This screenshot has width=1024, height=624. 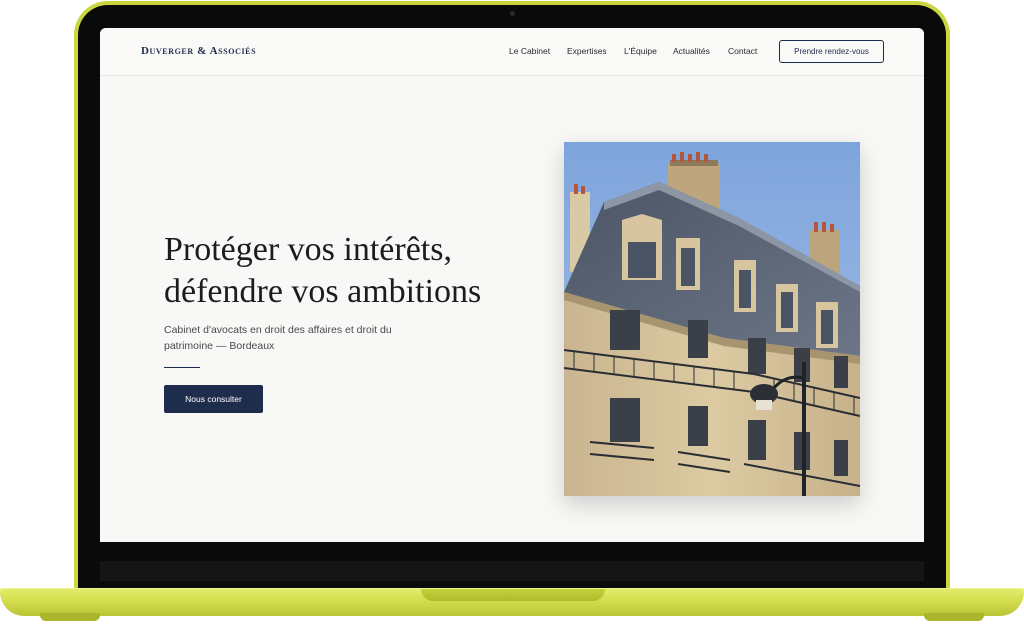 What do you see at coordinates (512, 13) in the screenshot?
I see `camera-icon` at bounding box center [512, 13].